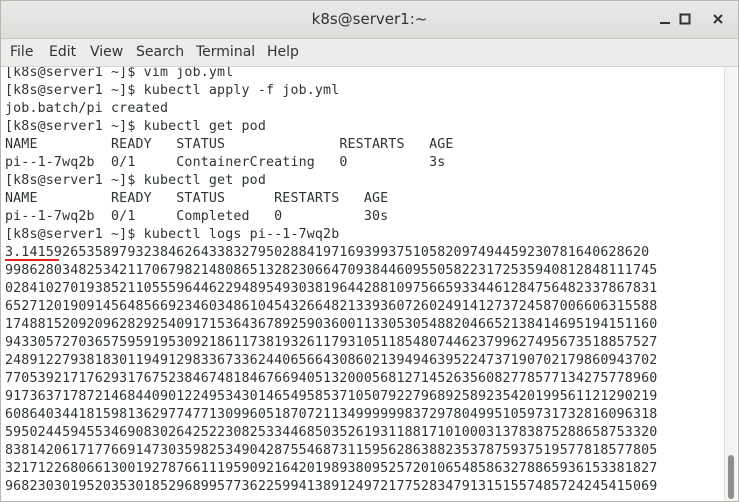 The height and width of the screenshot is (502, 739). I want to click on menu-view: View, so click(106, 52).